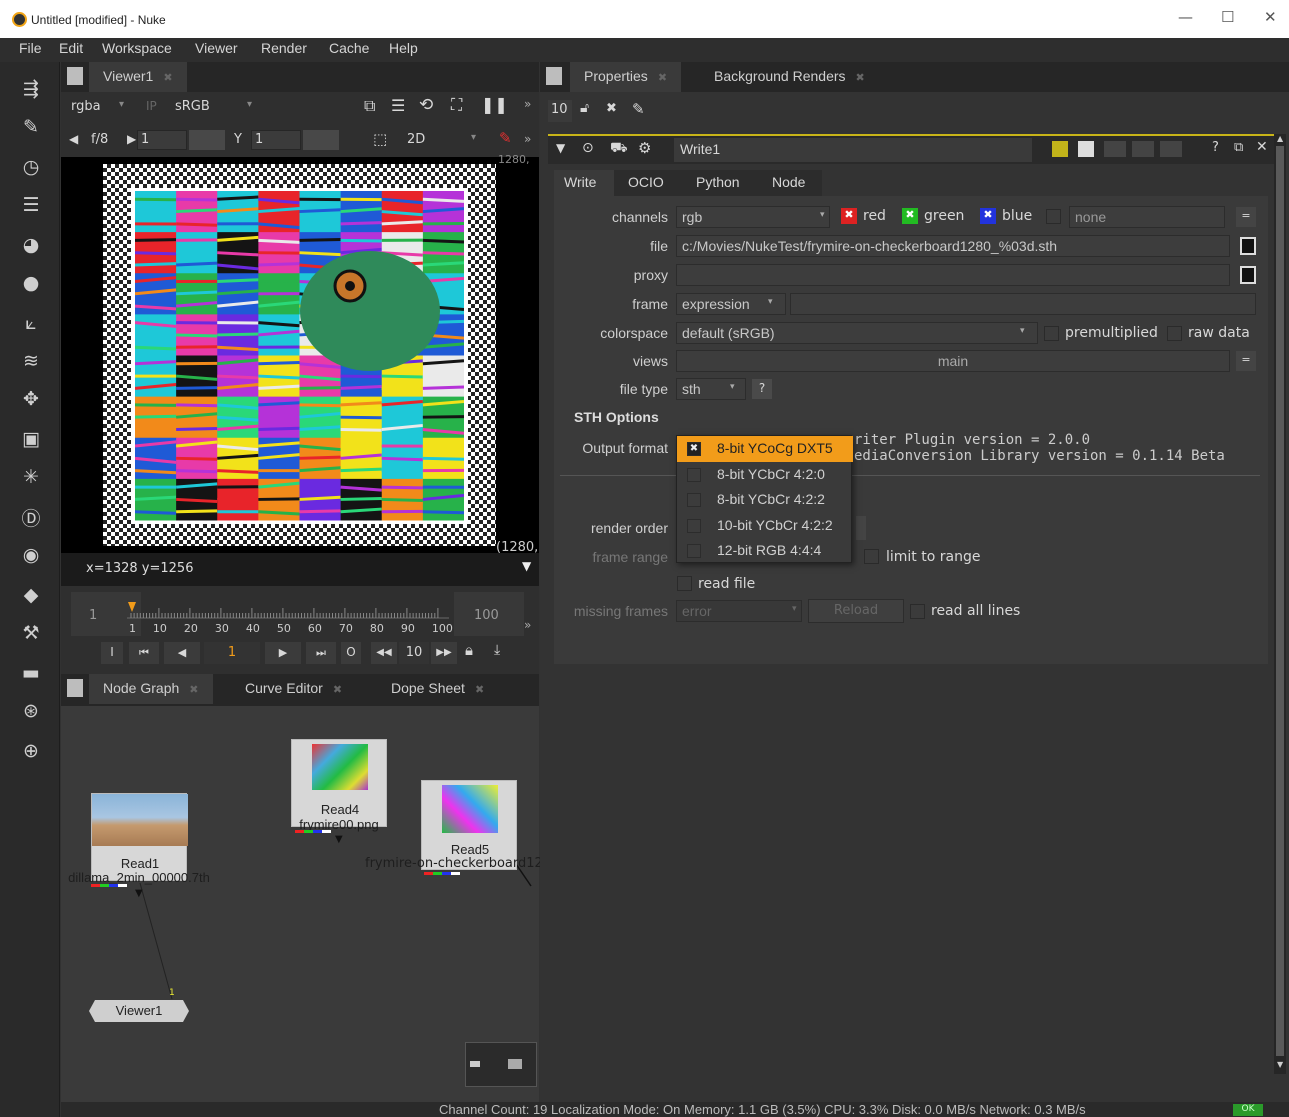 This screenshot has height=1117, width=1289. Describe the element at coordinates (1185, 17) in the screenshot. I see `minimize-button: —` at that location.